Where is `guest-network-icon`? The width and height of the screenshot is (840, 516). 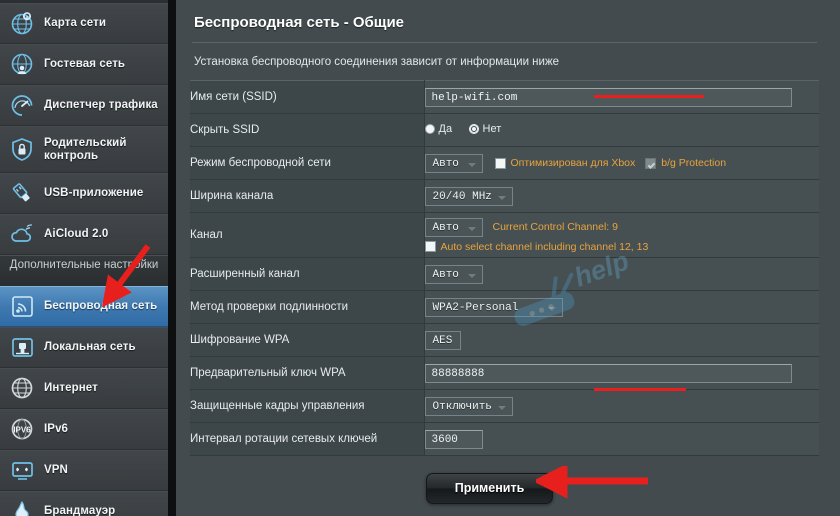
guest-network-icon is located at coordinates (22, 64).